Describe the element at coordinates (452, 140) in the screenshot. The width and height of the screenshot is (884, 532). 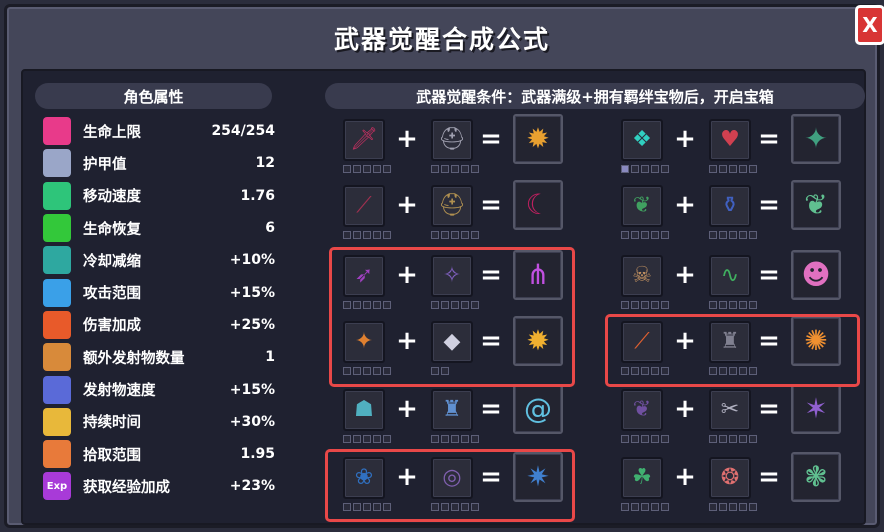
I see `knight-helmet-icon: ⛑` at that location.